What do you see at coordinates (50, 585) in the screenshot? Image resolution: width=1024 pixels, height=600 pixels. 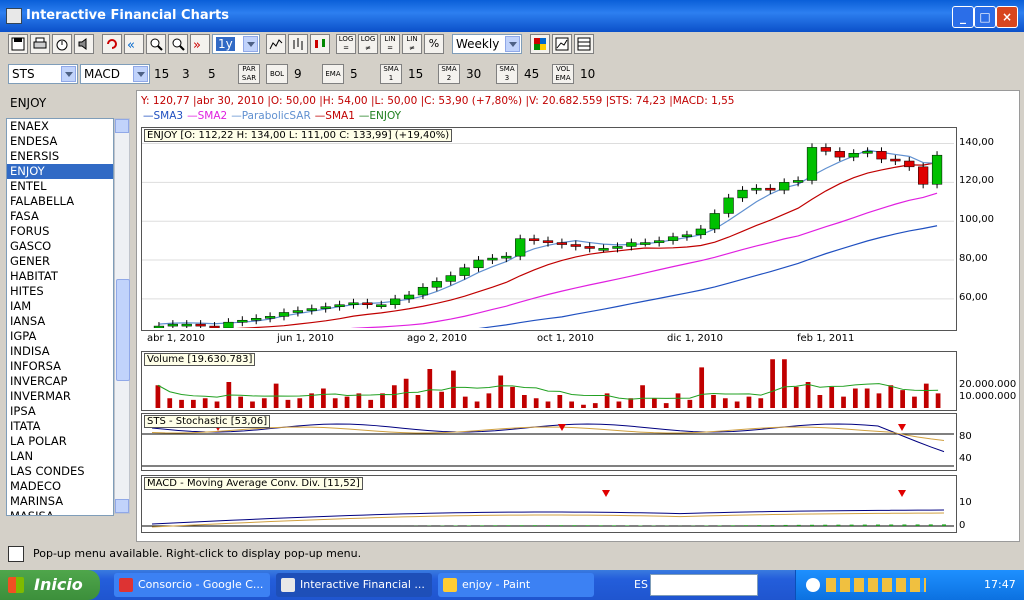 I see `start-button: Inicio` at bounding box center [50, 585].